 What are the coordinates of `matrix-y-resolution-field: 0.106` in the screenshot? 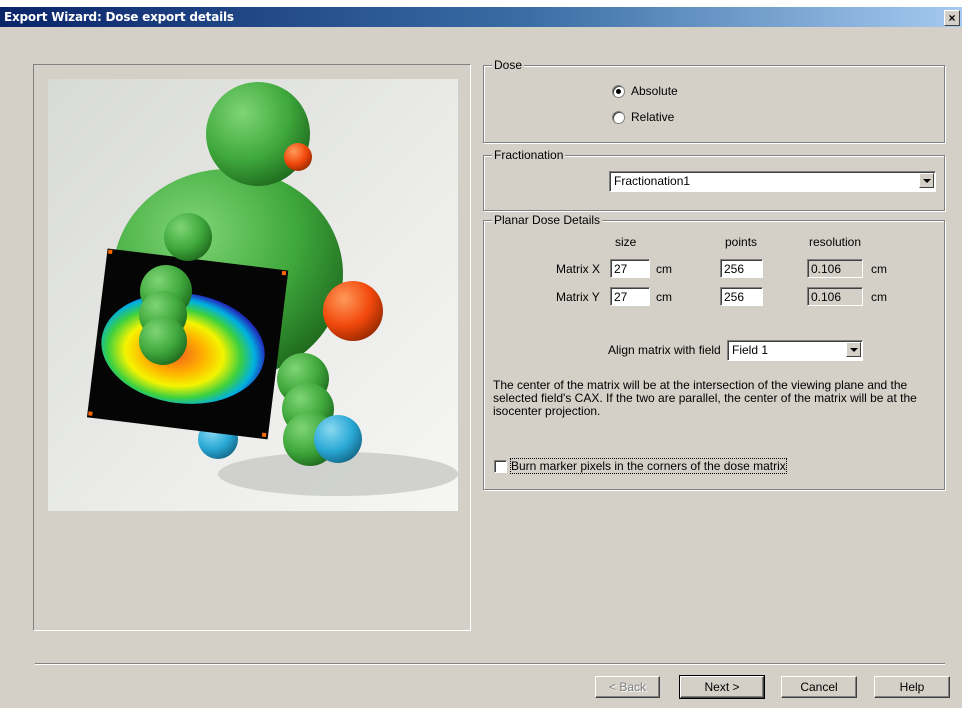 It's located at (835, 296).